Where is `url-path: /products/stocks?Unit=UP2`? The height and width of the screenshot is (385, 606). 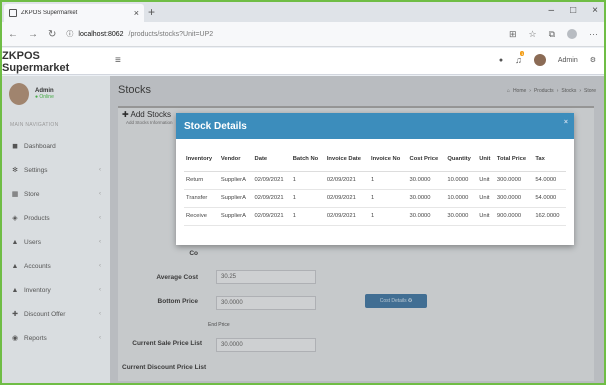
url-path: /products/stocks?Unit=UP2 is located at coordinates (171, 34).